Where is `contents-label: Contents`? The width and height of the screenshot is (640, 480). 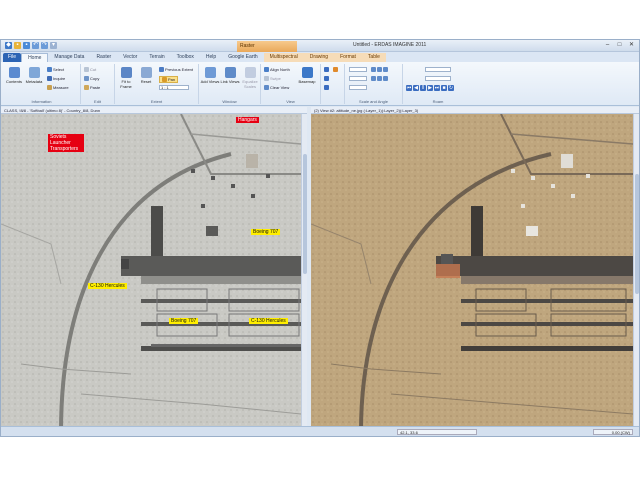 contents-label: Contents is located at coordinates (13, 81).